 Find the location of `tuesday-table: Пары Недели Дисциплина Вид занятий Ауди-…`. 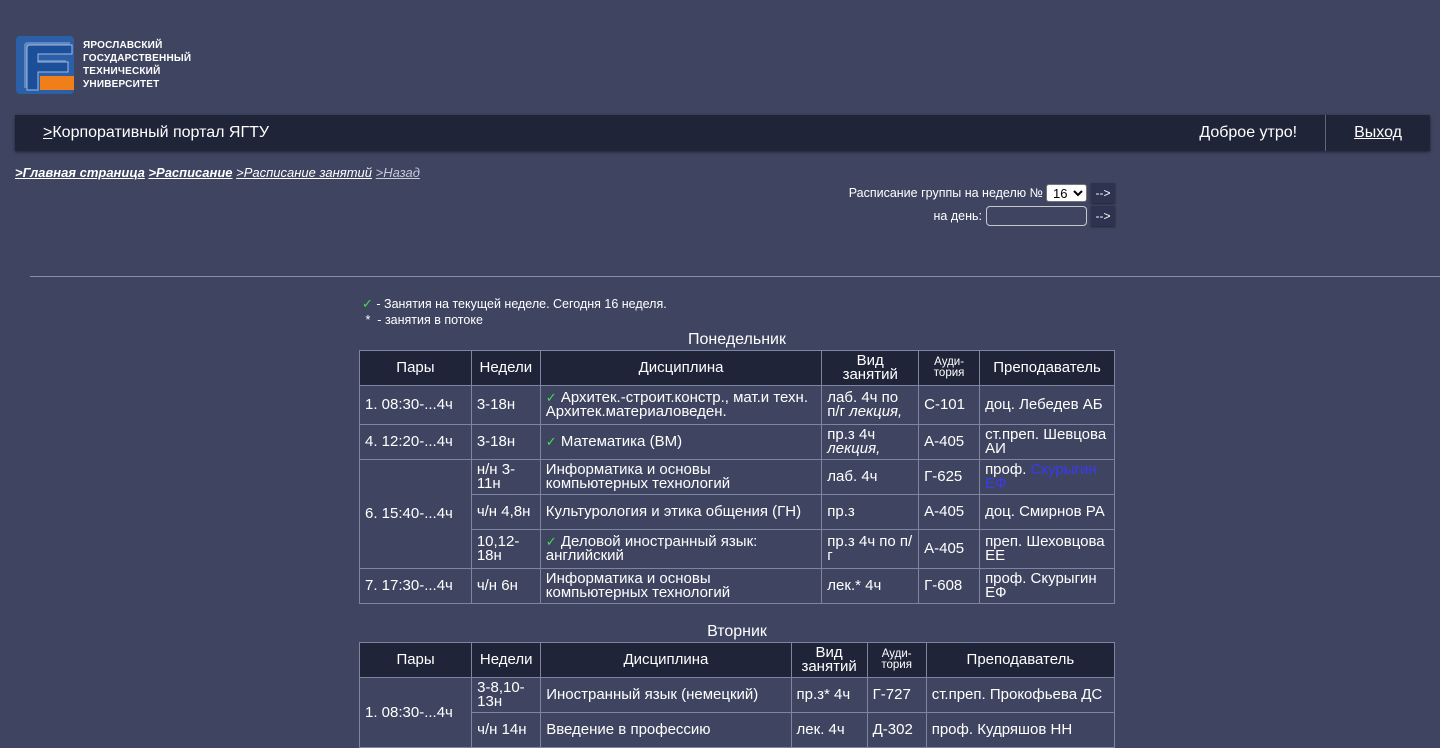

tuesday-table: Пары Недели Дисциплина Вид занятий Ауди-… is located at coordinates (737, 695).